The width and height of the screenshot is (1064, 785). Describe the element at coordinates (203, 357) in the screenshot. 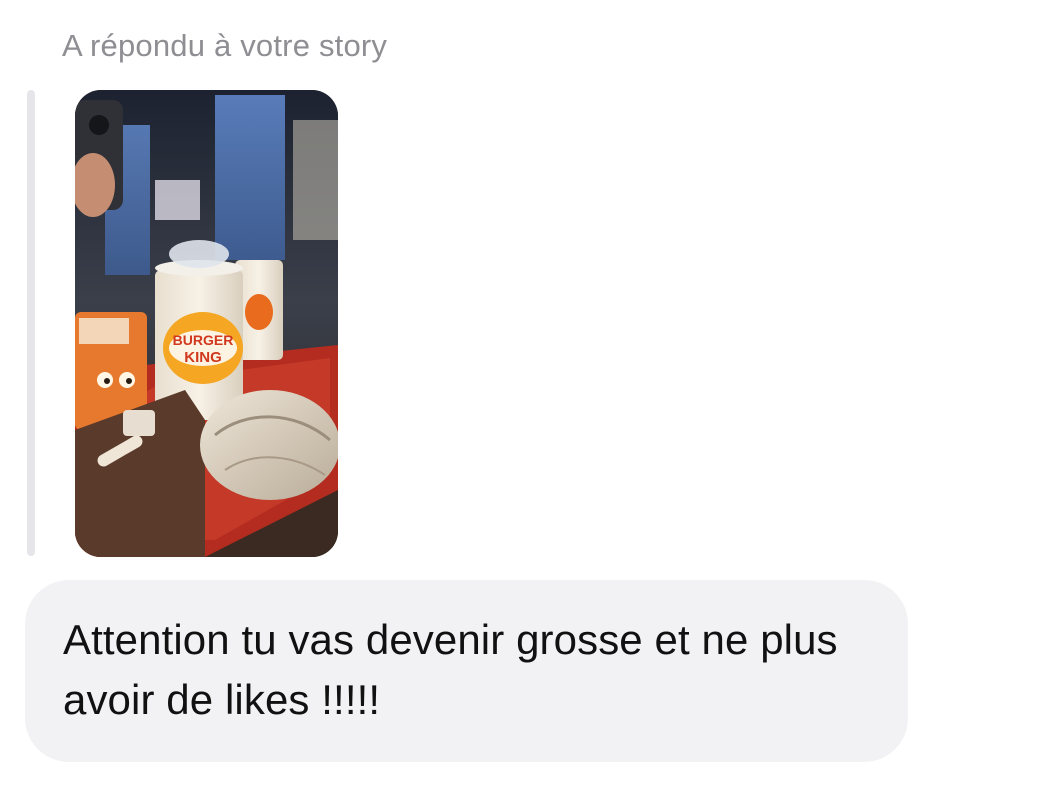

I see `logo-text-king: KING` at that location.